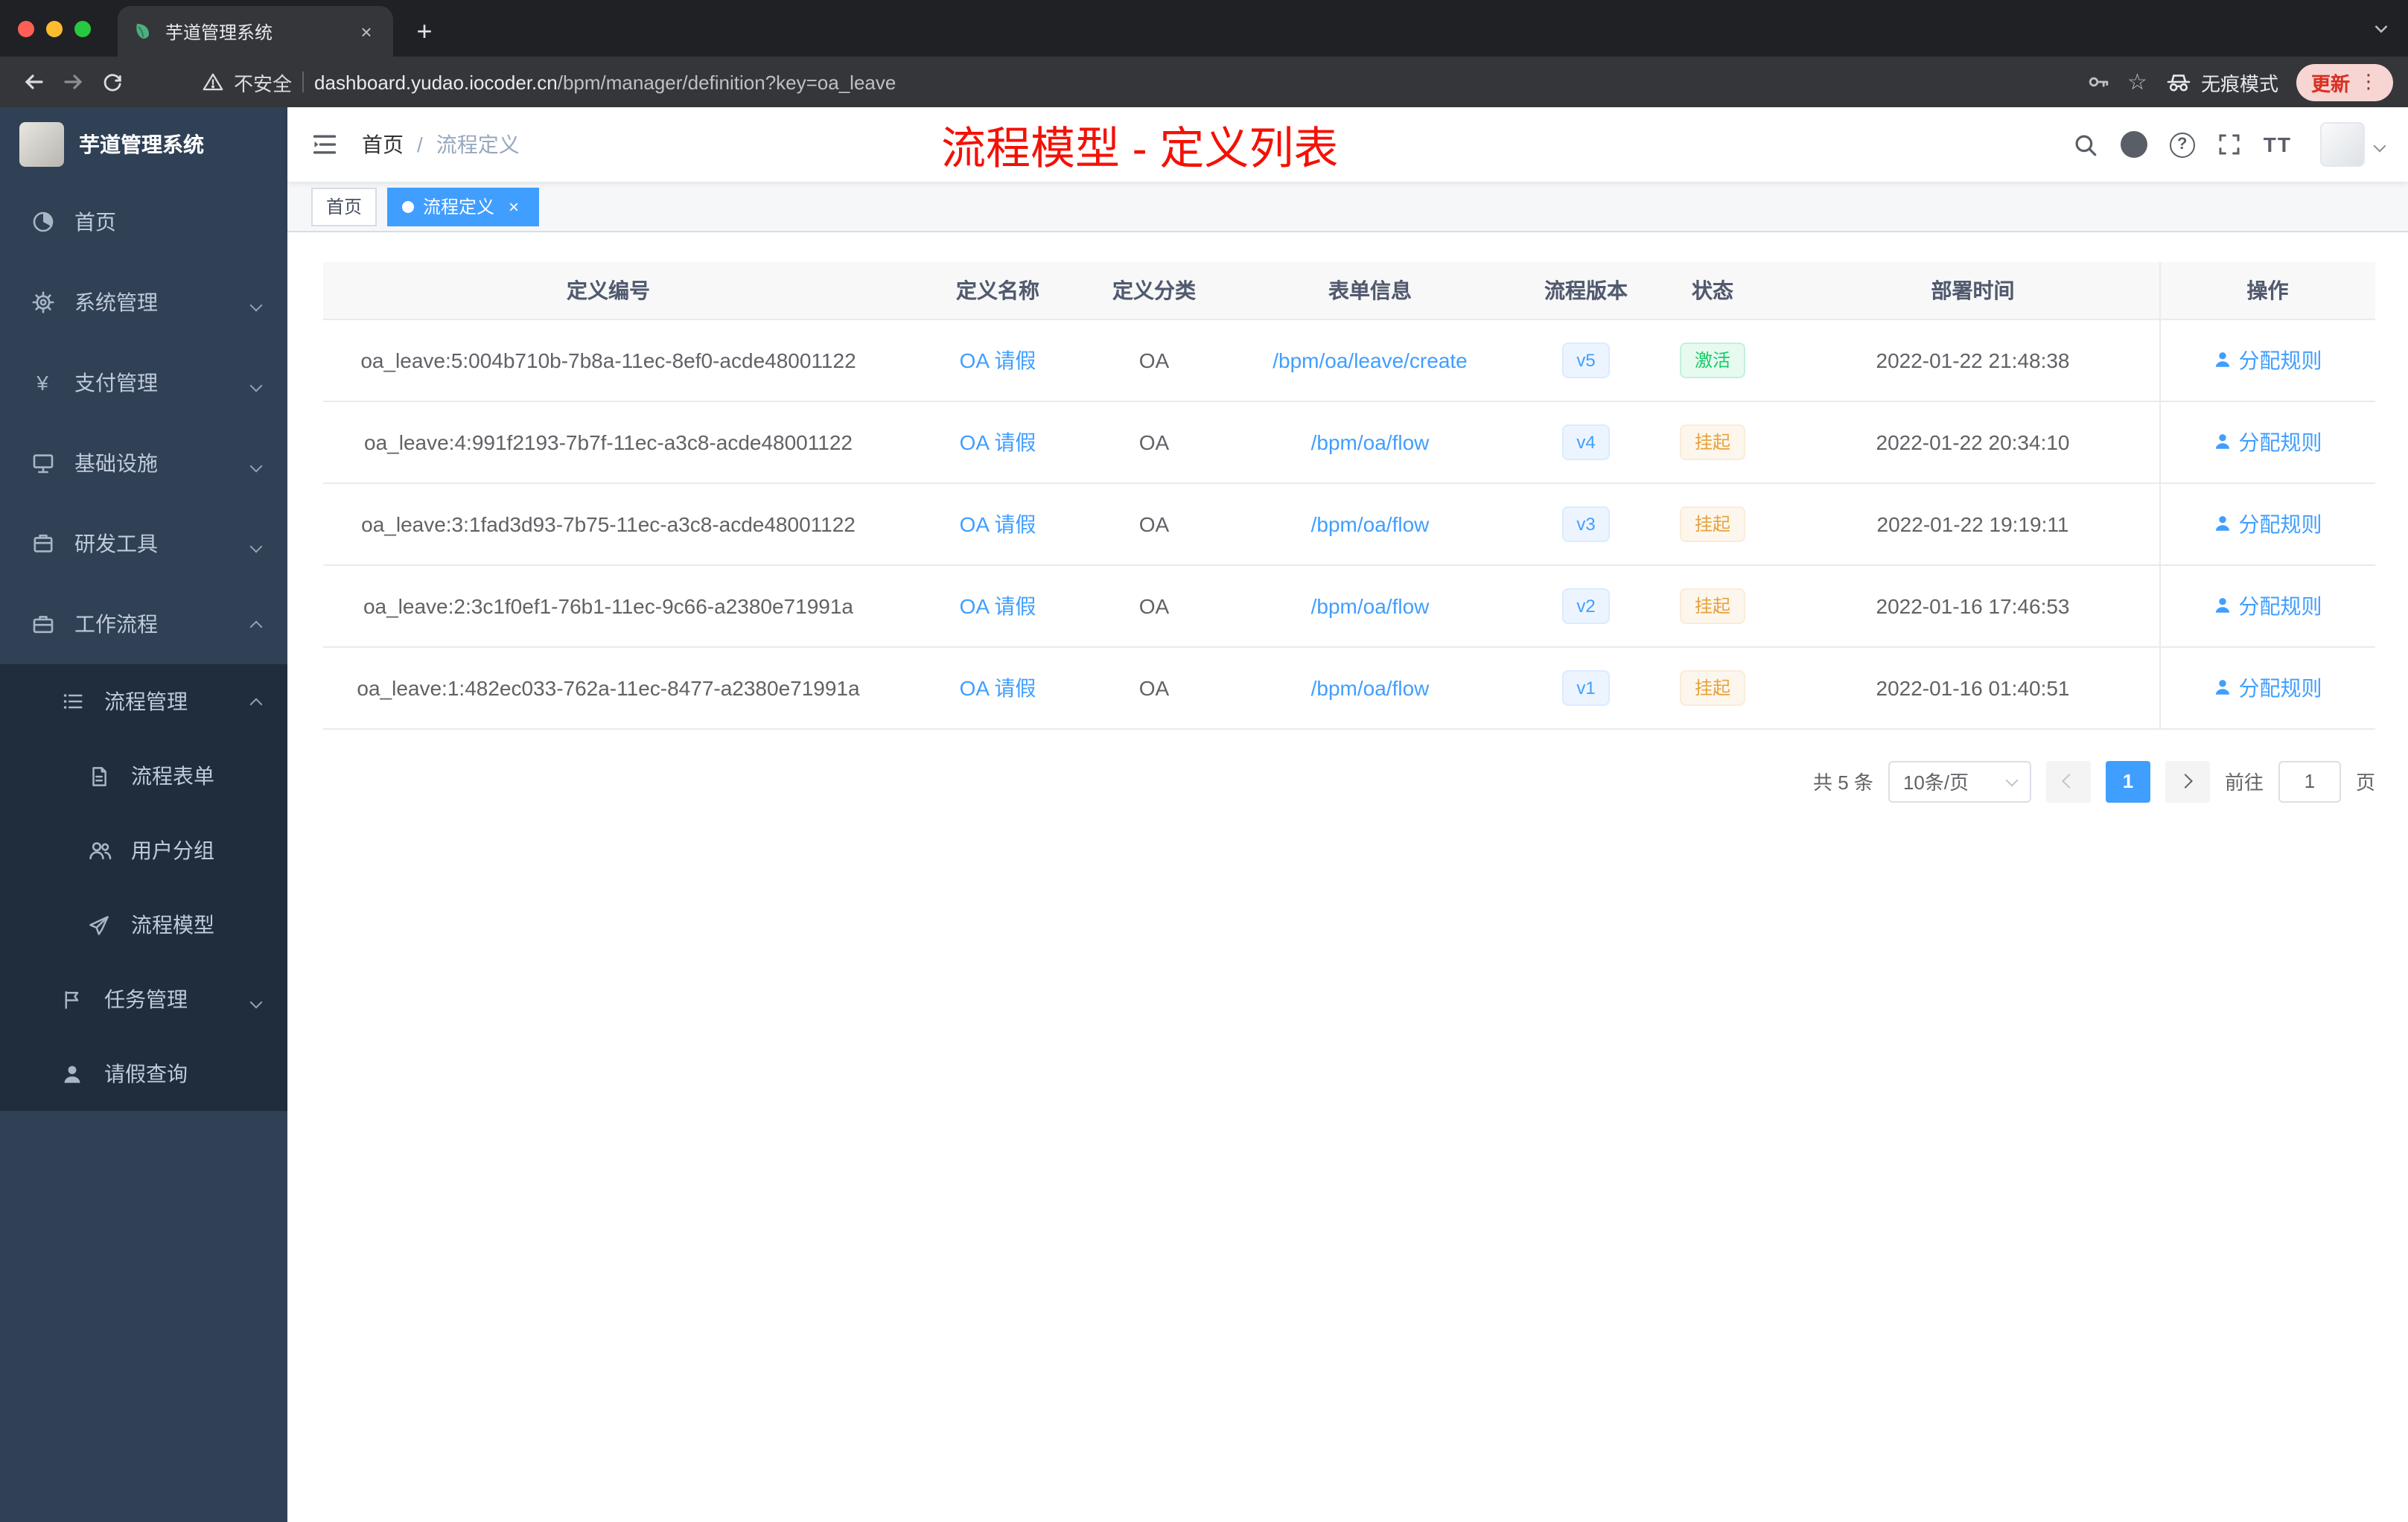 This screenshot has width=2408, height=1522. I want to click on reload-button, so click(111, 82).